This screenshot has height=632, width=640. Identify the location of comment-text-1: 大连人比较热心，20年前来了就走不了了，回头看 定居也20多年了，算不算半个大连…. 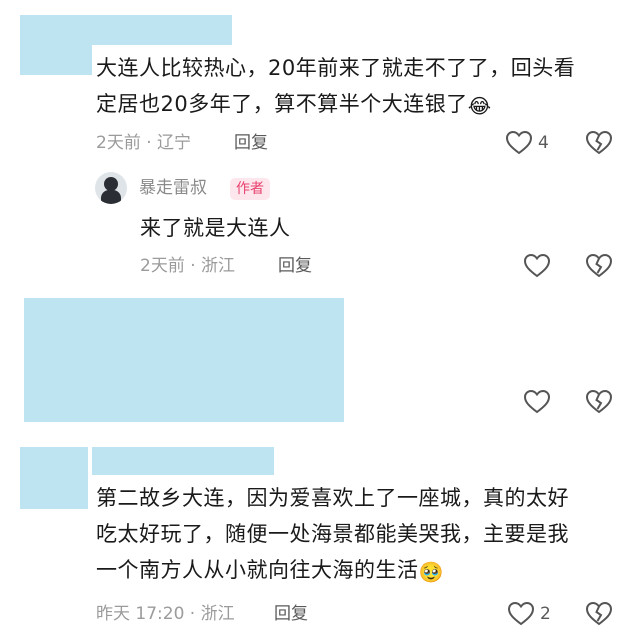
(335, 87).